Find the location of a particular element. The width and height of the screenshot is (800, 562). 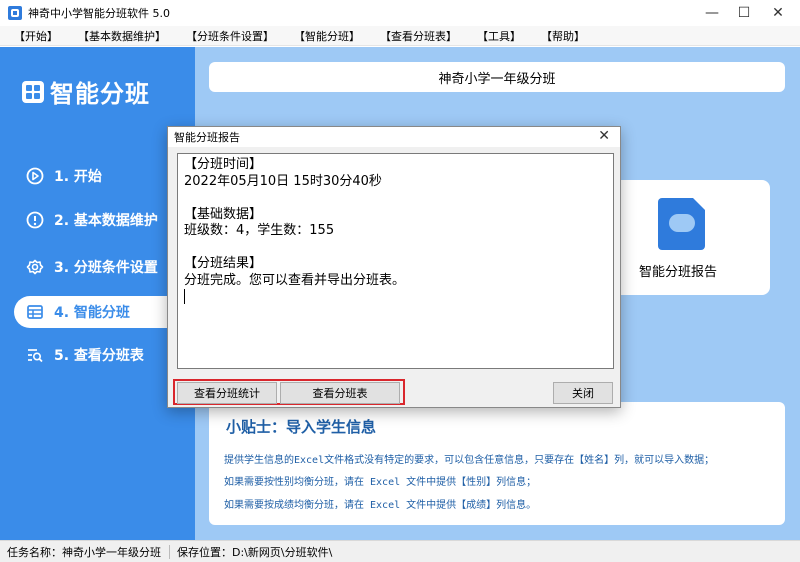

play-icon is located at coordinates (35, 176).